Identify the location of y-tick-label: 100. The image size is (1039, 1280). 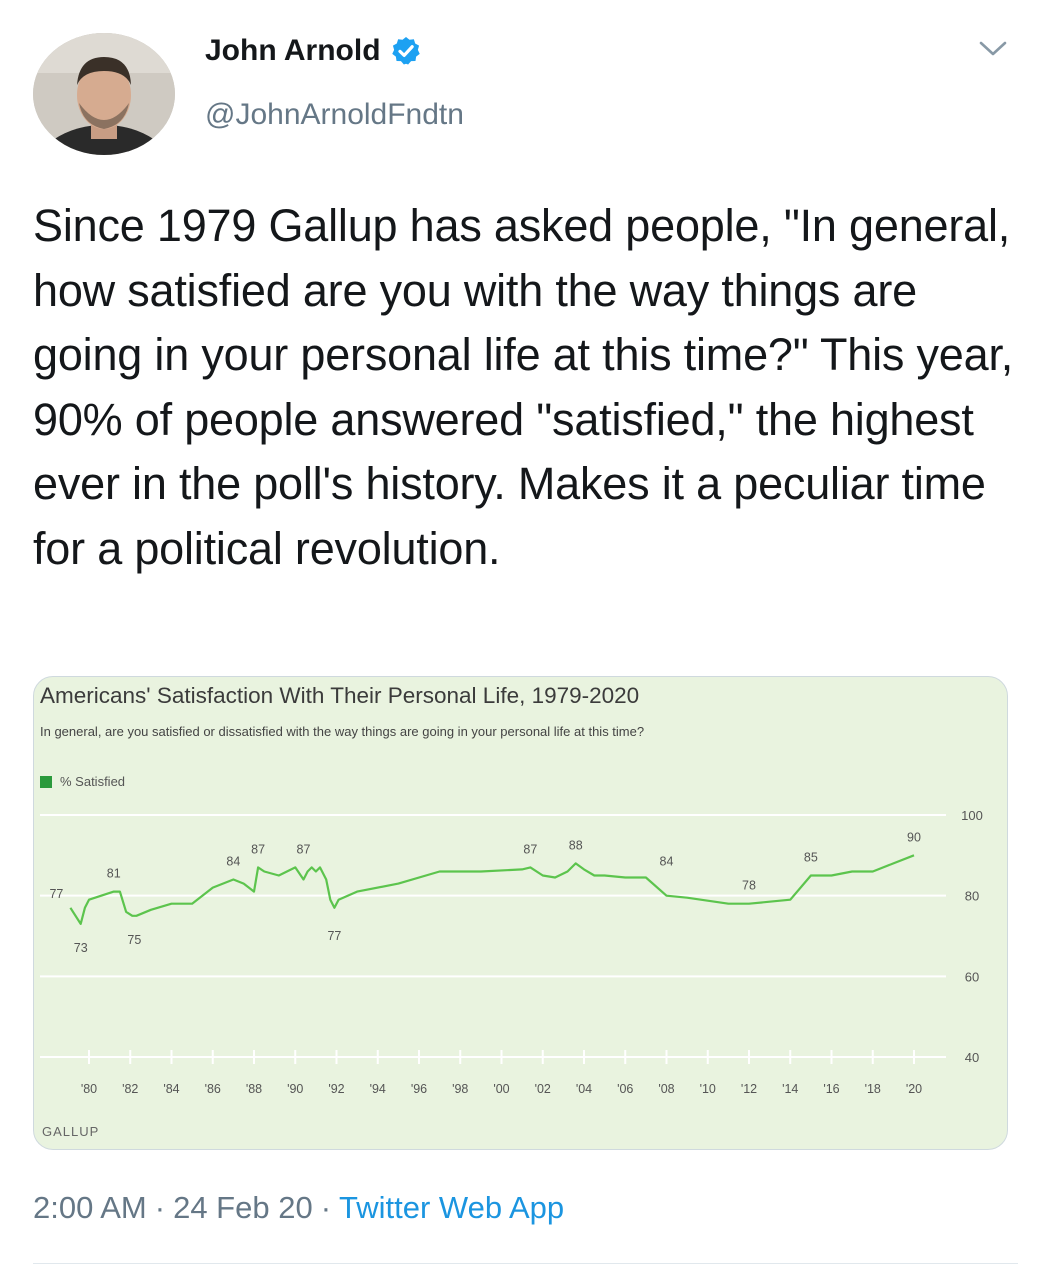
(972, 815).